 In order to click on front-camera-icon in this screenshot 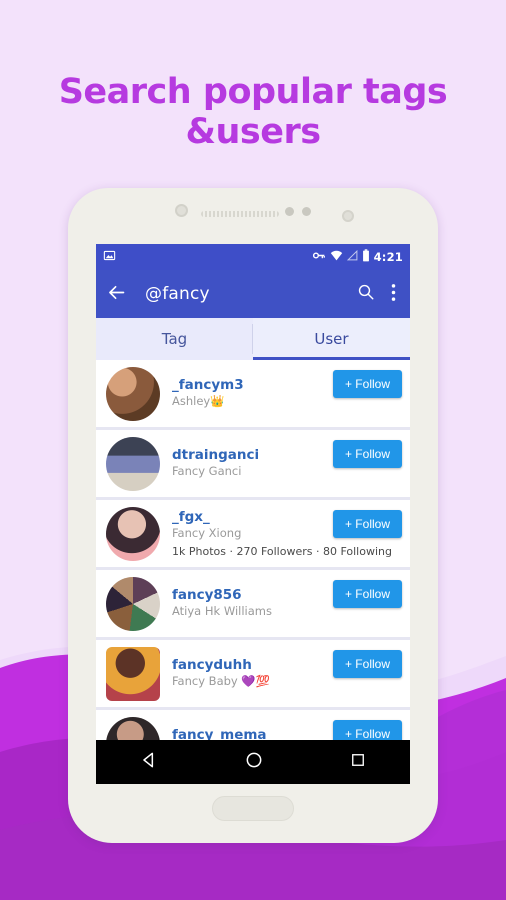, I will do `click(181, 210)`.